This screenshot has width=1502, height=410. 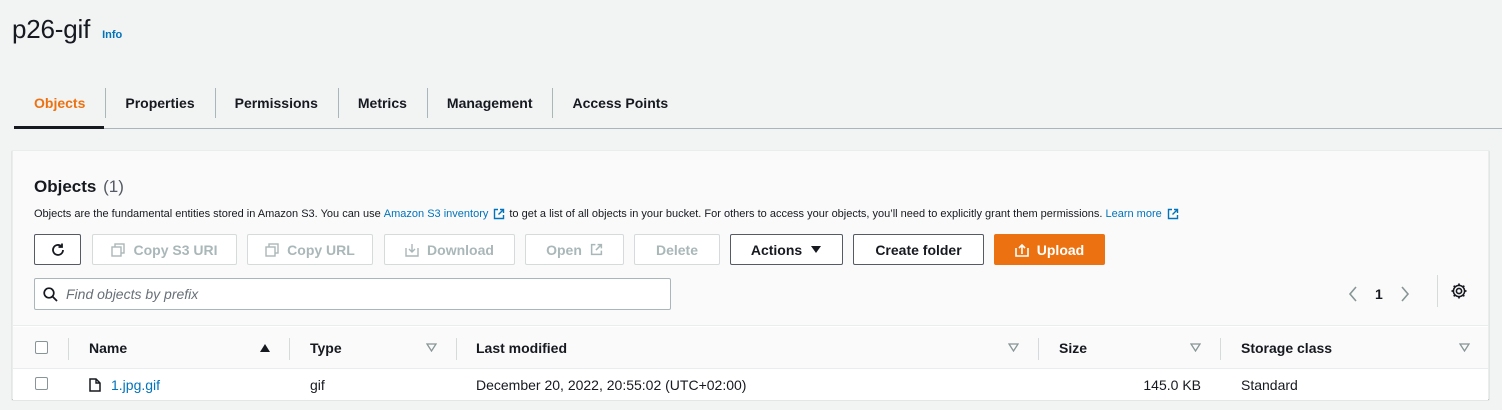 I want to click on column-header-name: Name, so click(x=108, y=348).